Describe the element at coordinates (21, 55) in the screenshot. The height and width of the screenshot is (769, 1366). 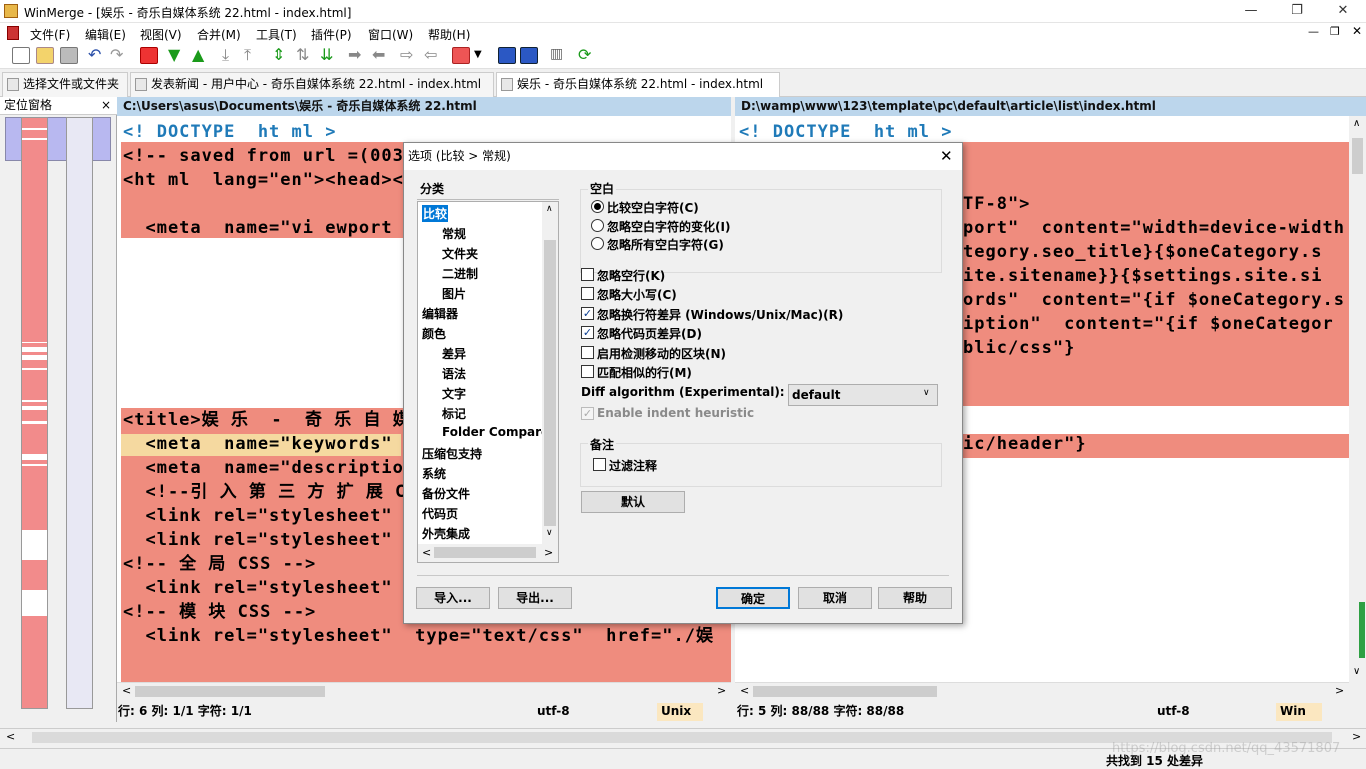
I see `new-icon` at that location.